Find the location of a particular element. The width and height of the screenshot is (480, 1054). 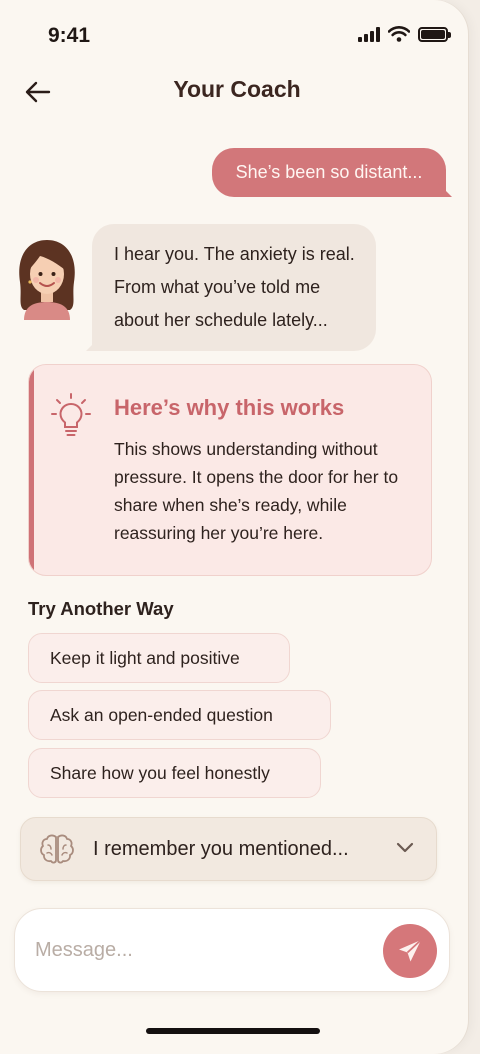

brain-icon is located at coordinates (57, 849).